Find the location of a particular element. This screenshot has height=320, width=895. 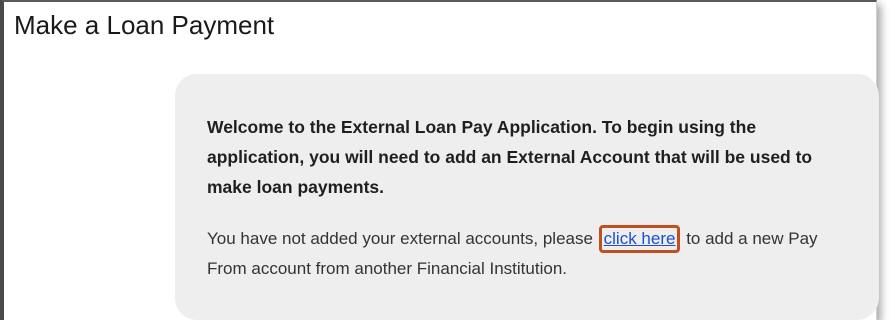

click-here-link: click here is located at coordinates (640, 238).